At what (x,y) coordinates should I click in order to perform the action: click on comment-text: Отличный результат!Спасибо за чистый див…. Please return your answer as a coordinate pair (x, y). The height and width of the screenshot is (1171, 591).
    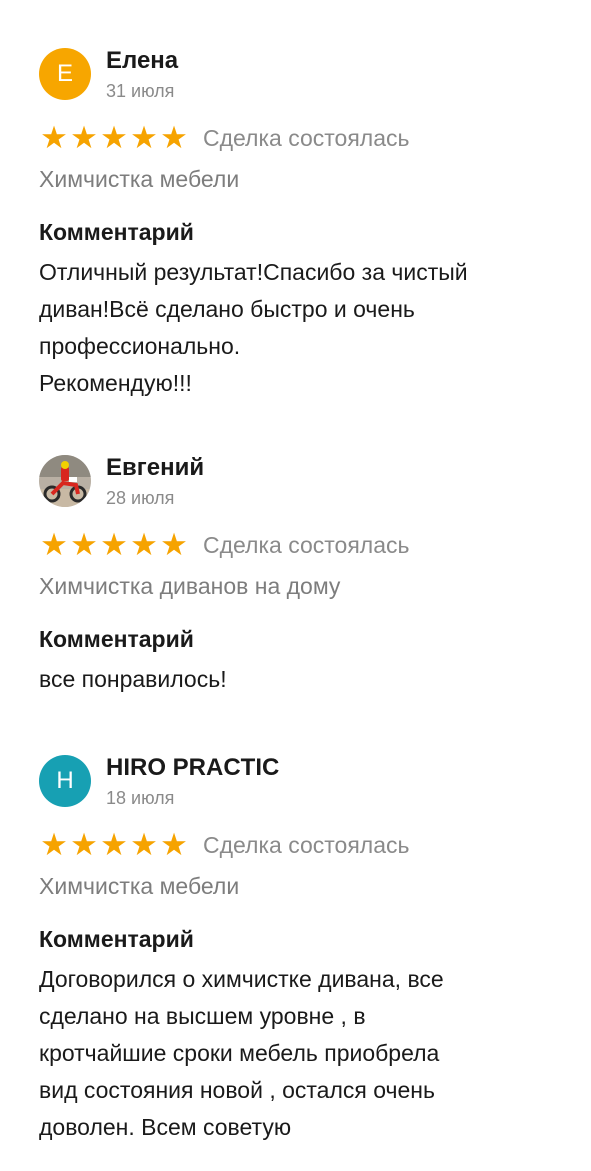
    Looking at the image, I should click on (253, 327).